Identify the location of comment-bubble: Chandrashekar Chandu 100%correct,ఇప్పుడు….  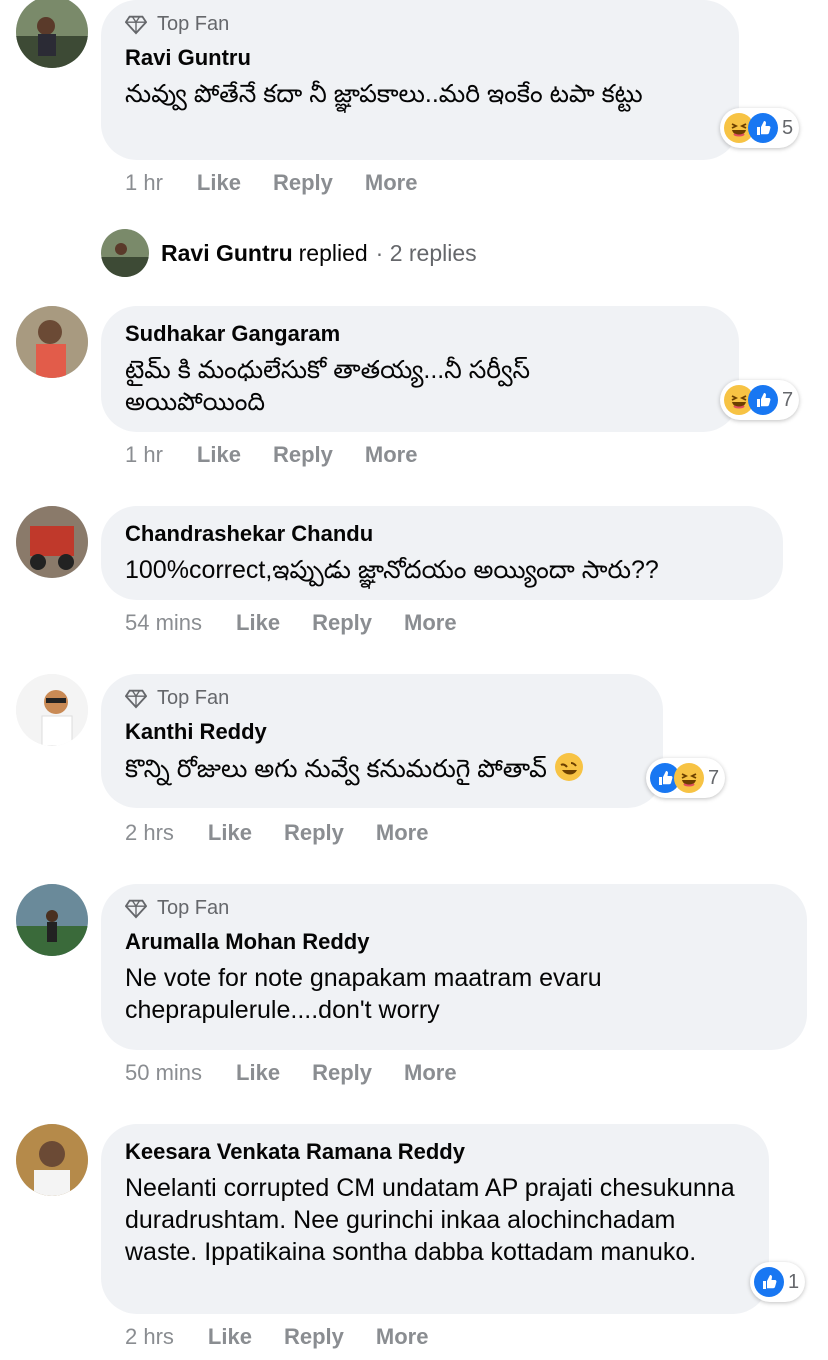
(442, 553).